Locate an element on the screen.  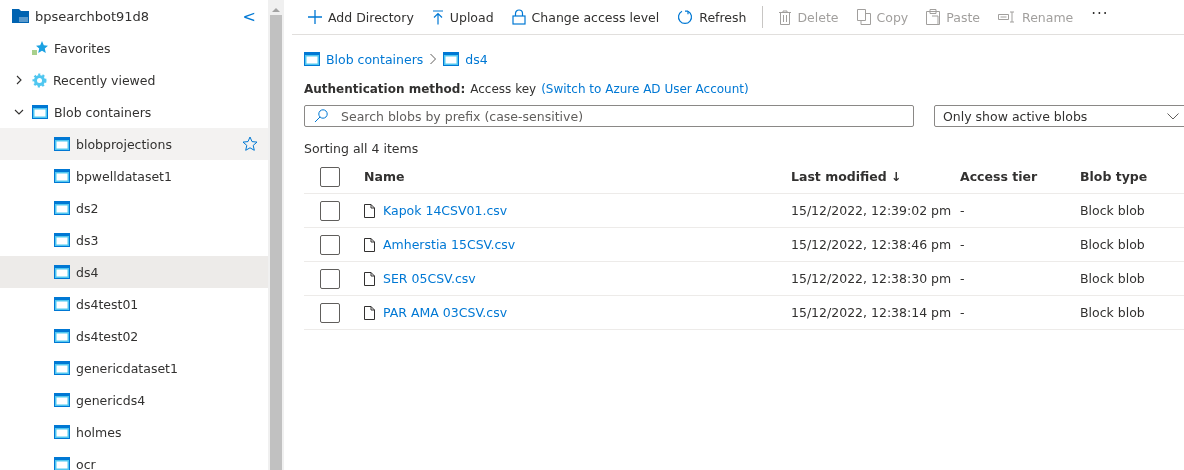
search-icon is located at coordinates (321, 116).